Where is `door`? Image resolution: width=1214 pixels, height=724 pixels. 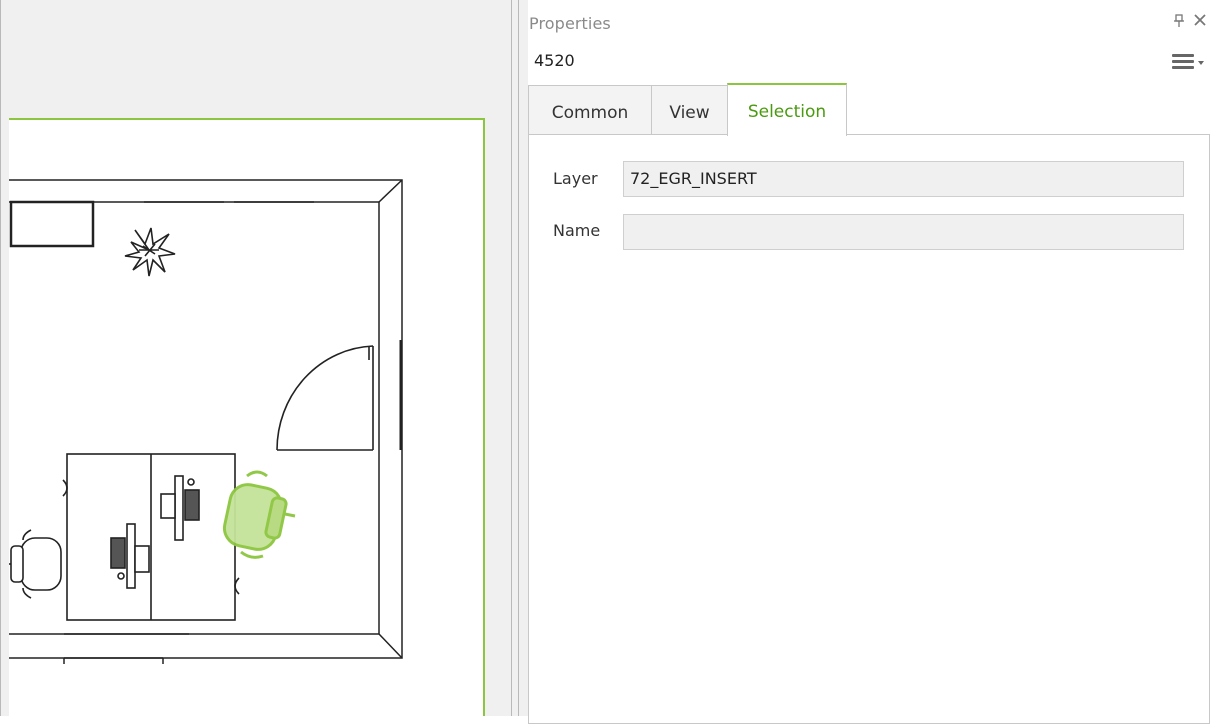 door is located at coordinates (339, 395).